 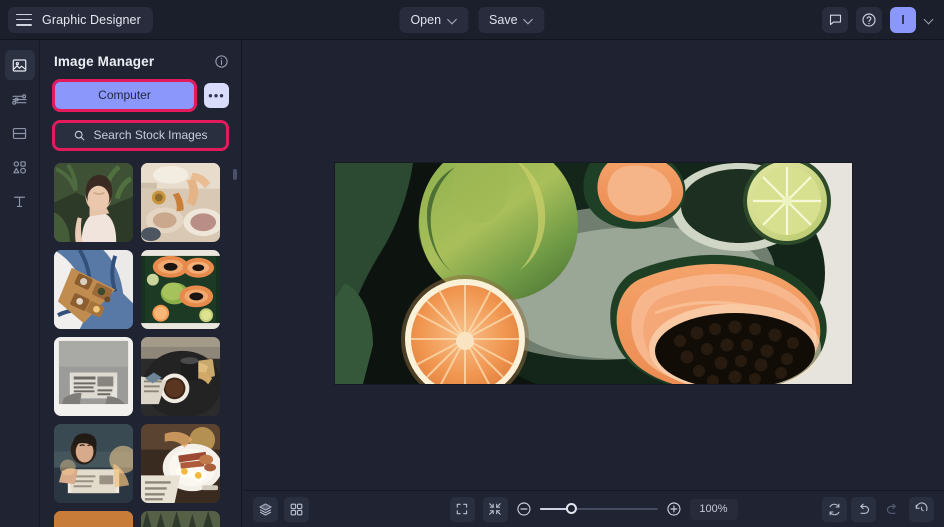 I want to click on redo-icon, so click(x=891, y=508).